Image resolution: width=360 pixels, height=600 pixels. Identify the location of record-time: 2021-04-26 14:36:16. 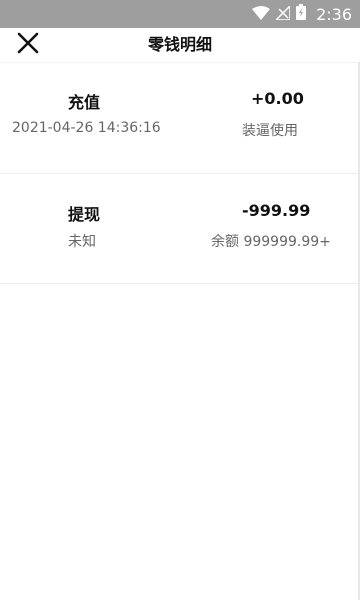
(86, 128).